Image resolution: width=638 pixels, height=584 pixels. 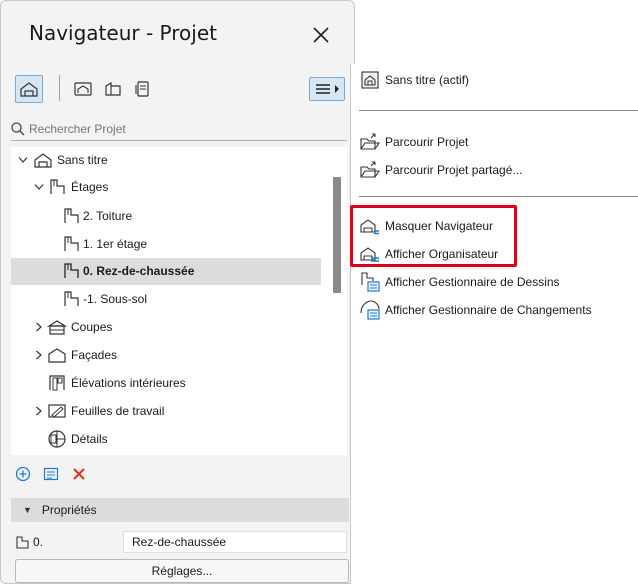 I want to click on delete-icon, so click(x=79, y=474).